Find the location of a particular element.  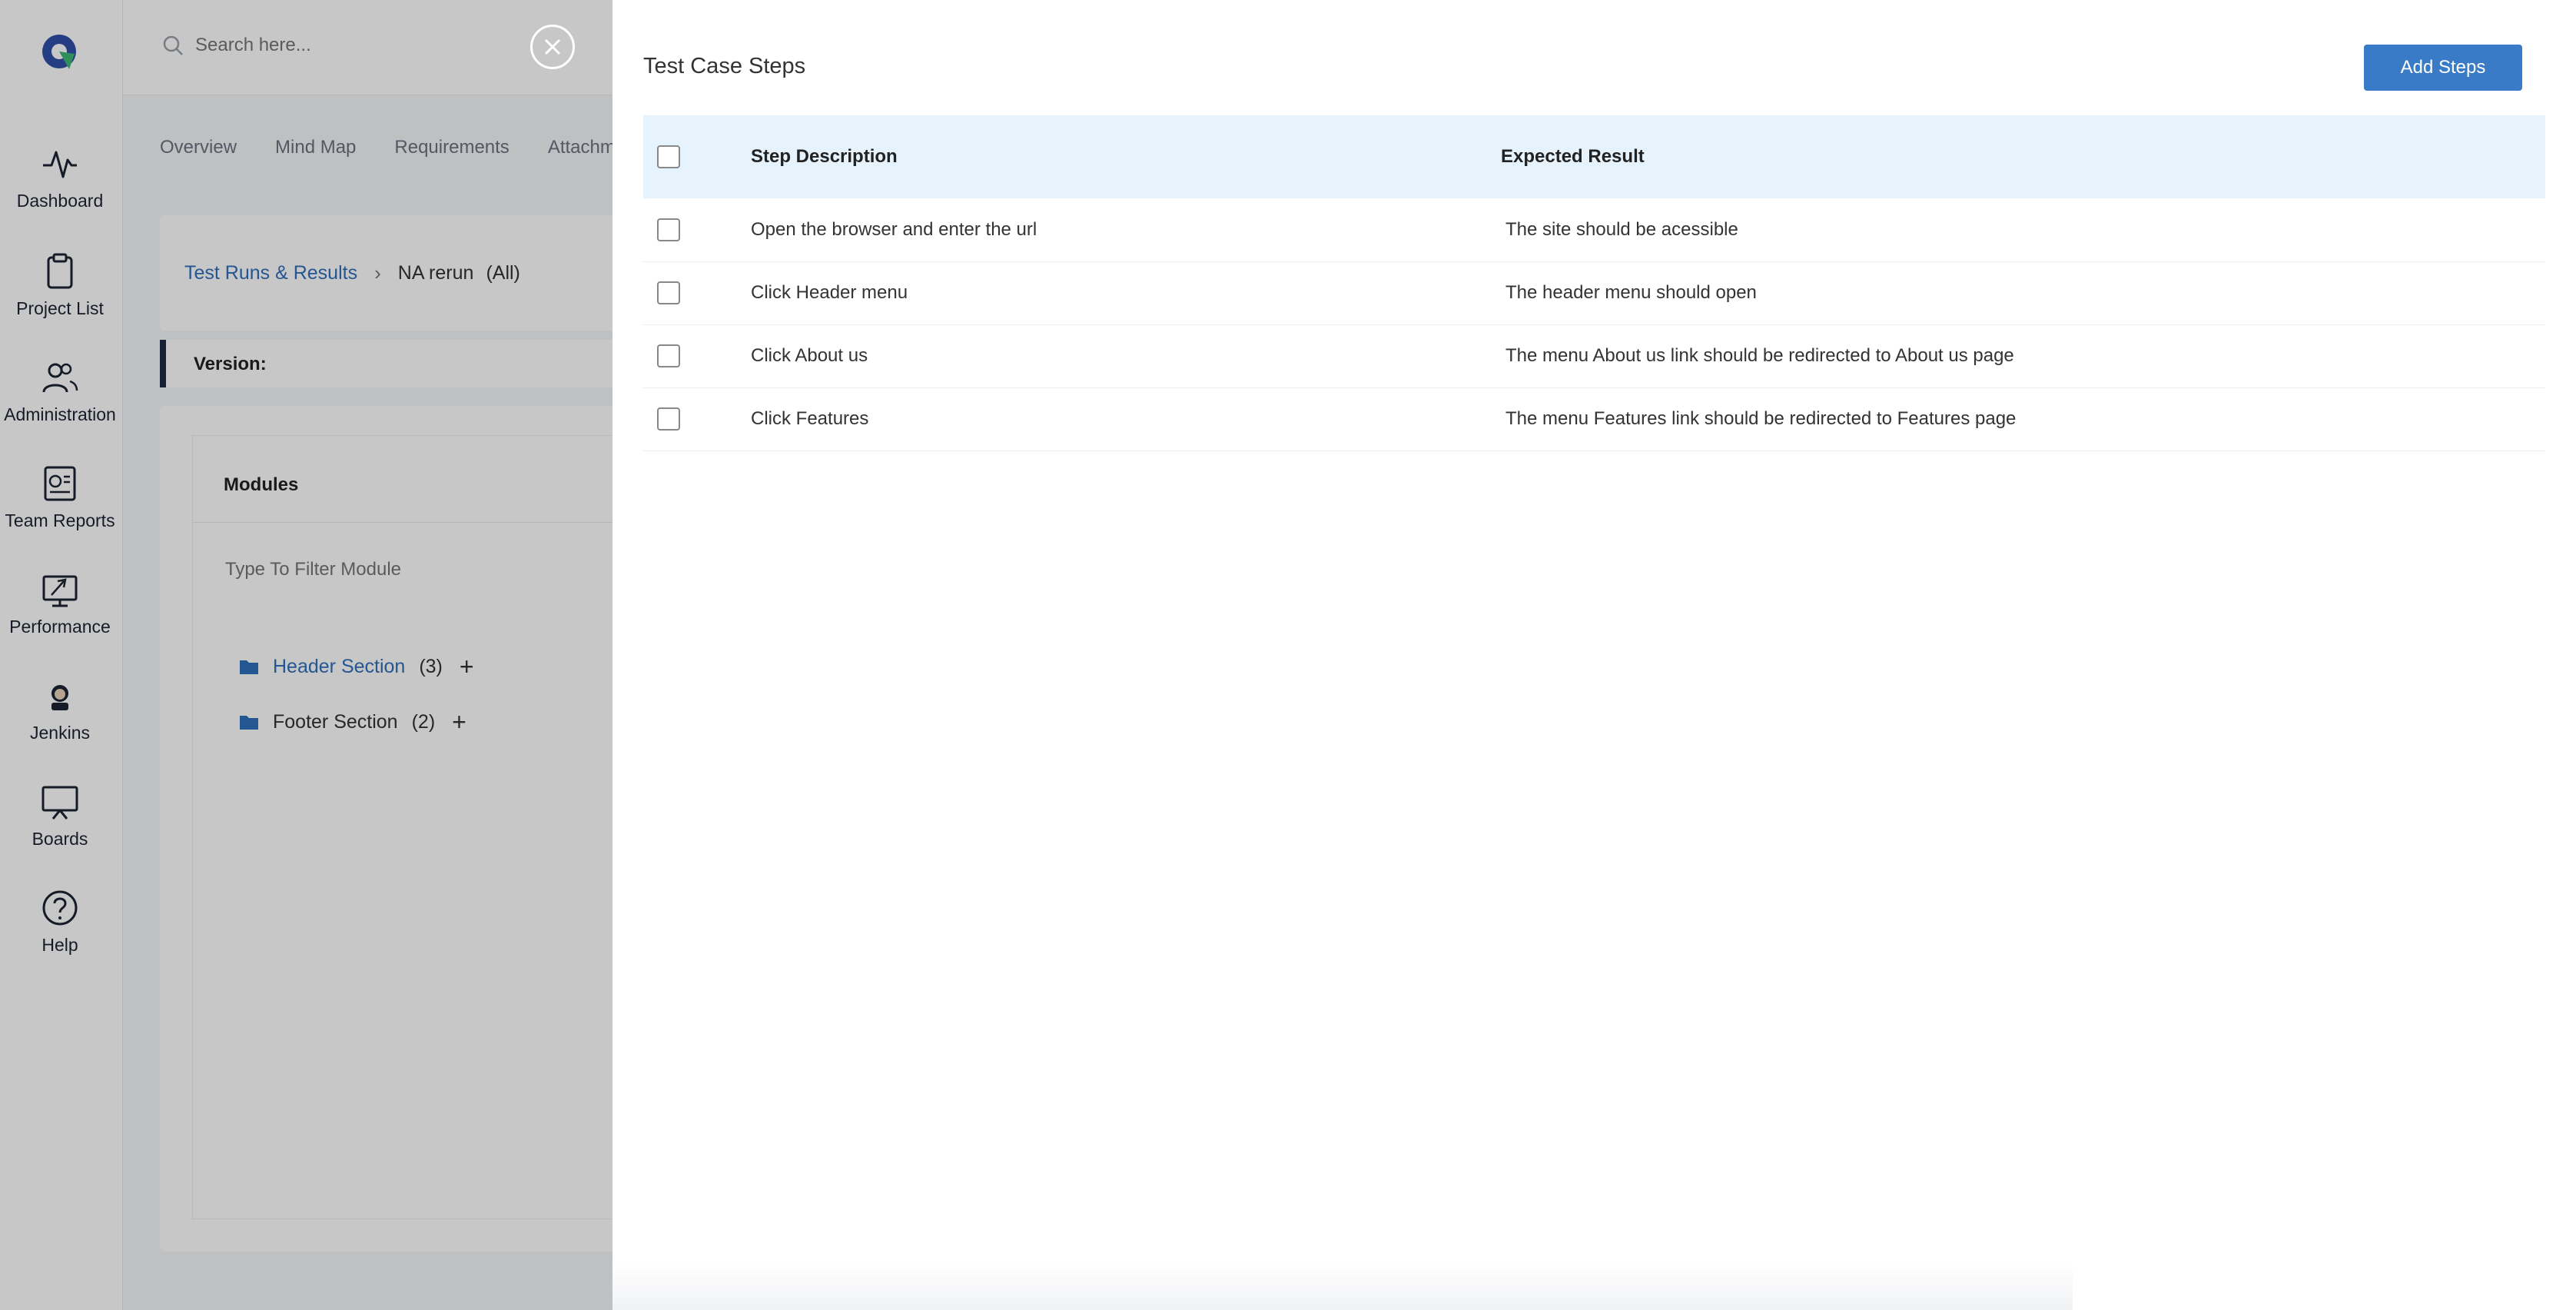

step-description: Click Features is located at coordinates (810, 419).